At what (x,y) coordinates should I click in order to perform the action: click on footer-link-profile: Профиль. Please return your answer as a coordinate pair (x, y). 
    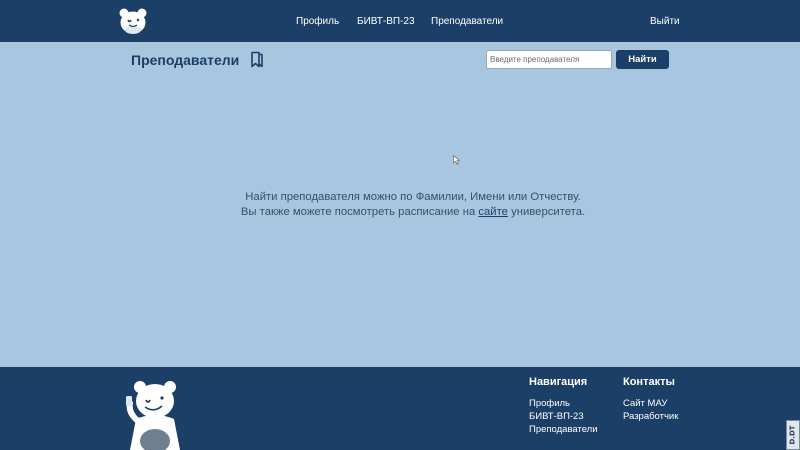
    Looking at the image, I should click on (563, 403).